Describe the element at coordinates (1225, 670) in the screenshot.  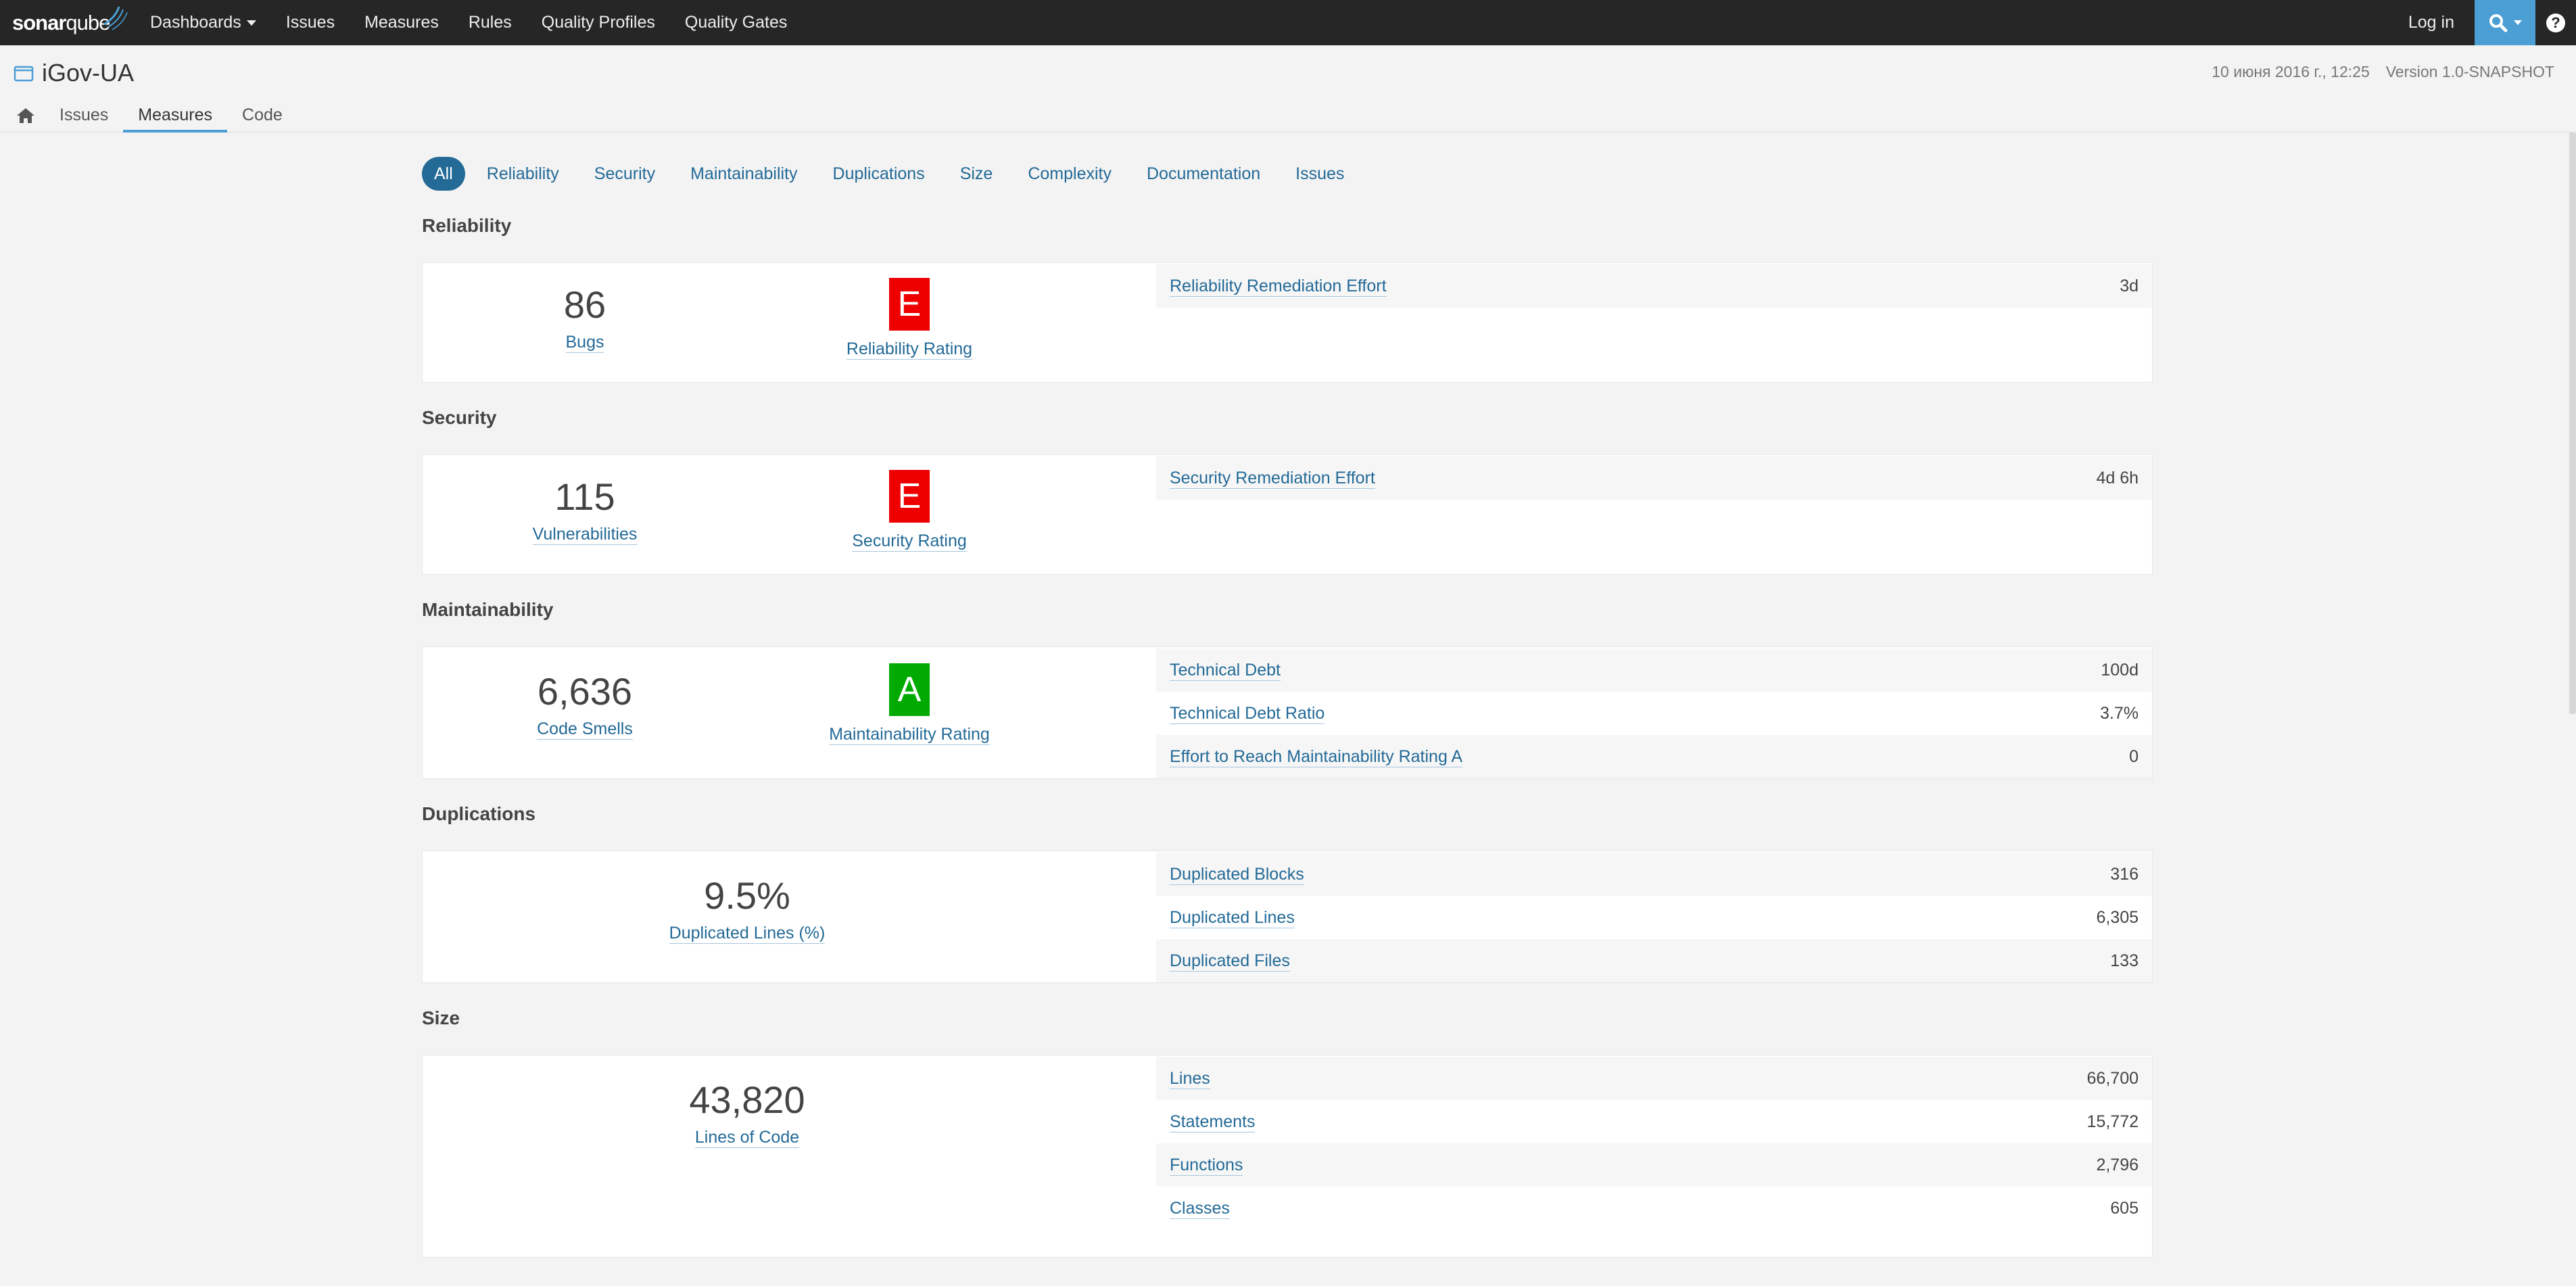
I see `metric-name: Technical Debt` at that location.